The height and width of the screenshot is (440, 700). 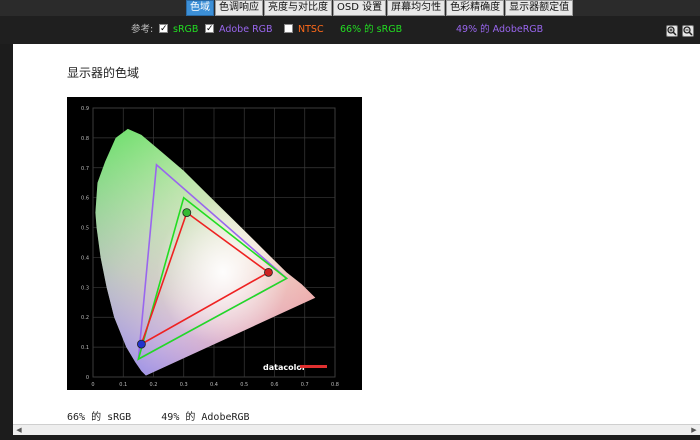 I want to click on x-tick-label: 0.2, so click(x=154, y=385).